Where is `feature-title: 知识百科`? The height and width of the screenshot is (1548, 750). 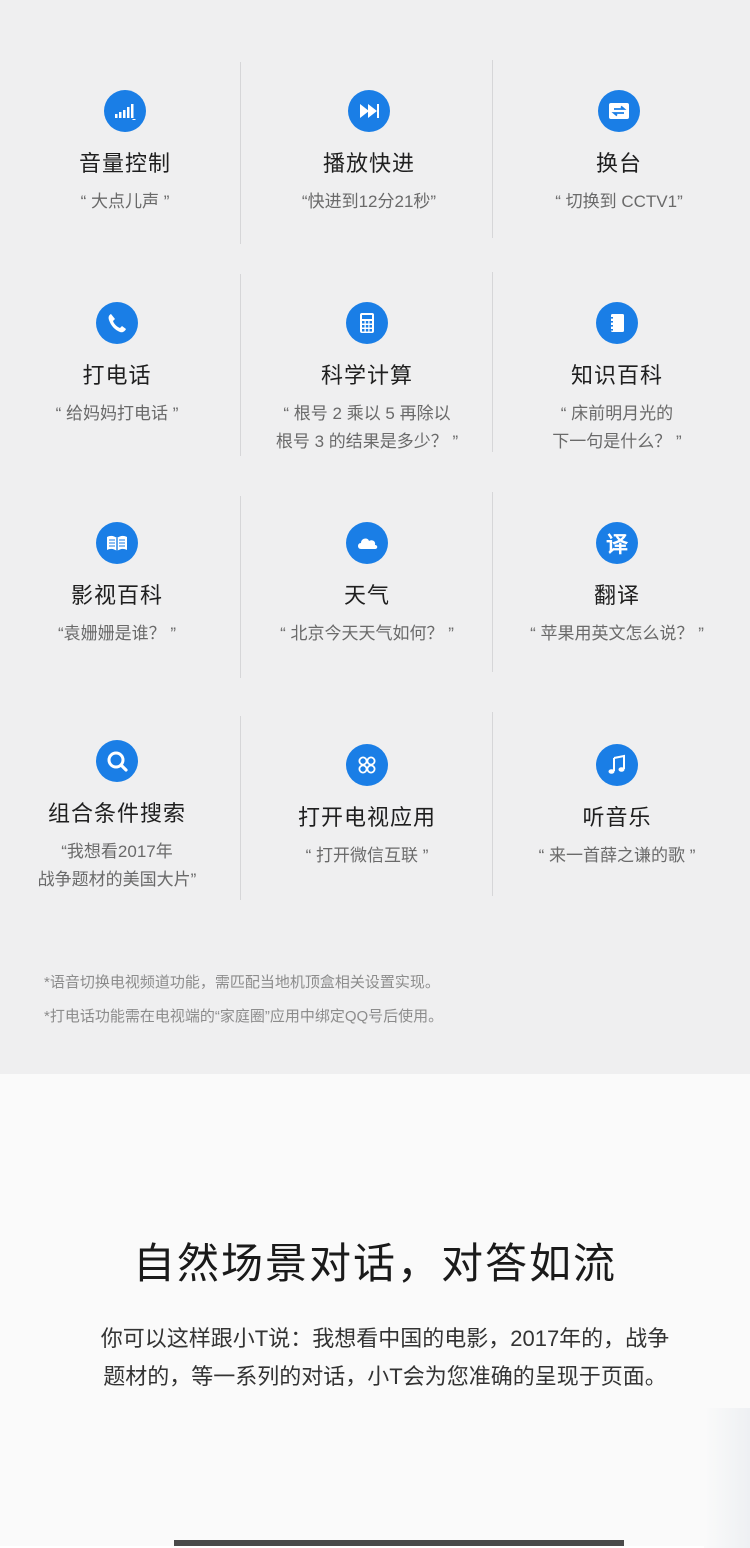 feature-title: 知识百科 is located at coordinates (616, 375).